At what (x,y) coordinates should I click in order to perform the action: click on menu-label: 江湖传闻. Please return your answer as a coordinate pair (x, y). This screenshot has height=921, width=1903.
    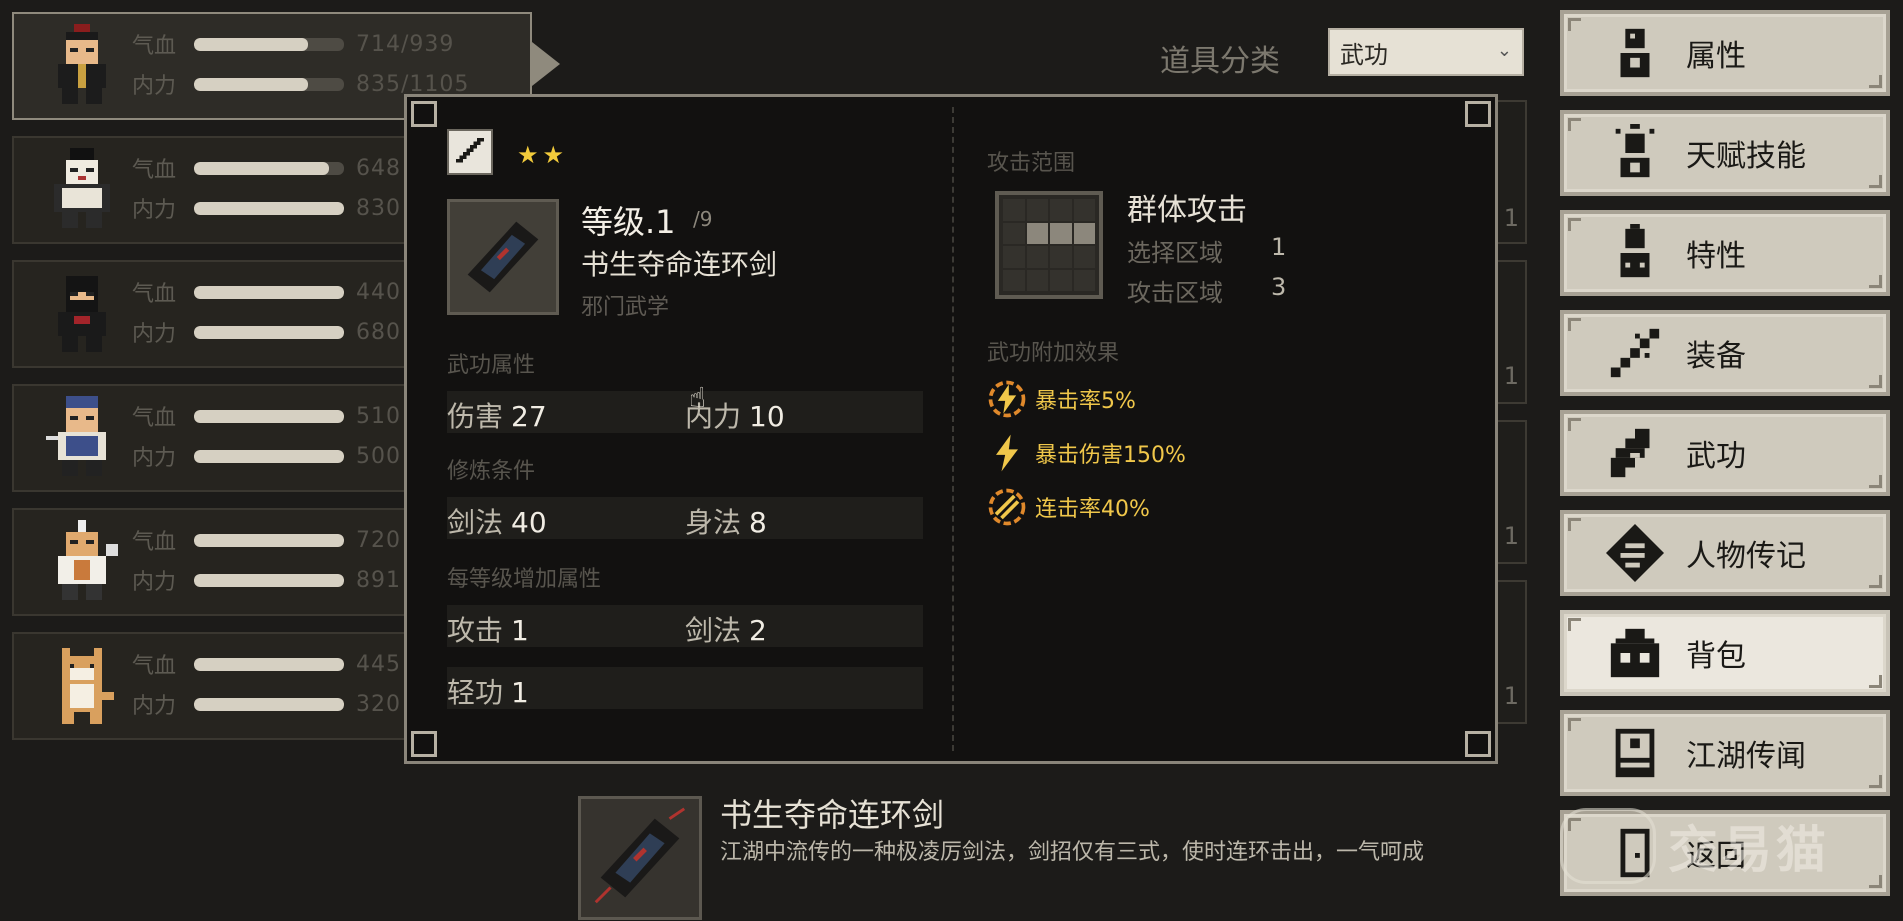
    Looking at the image, I should click on (1746, 756).